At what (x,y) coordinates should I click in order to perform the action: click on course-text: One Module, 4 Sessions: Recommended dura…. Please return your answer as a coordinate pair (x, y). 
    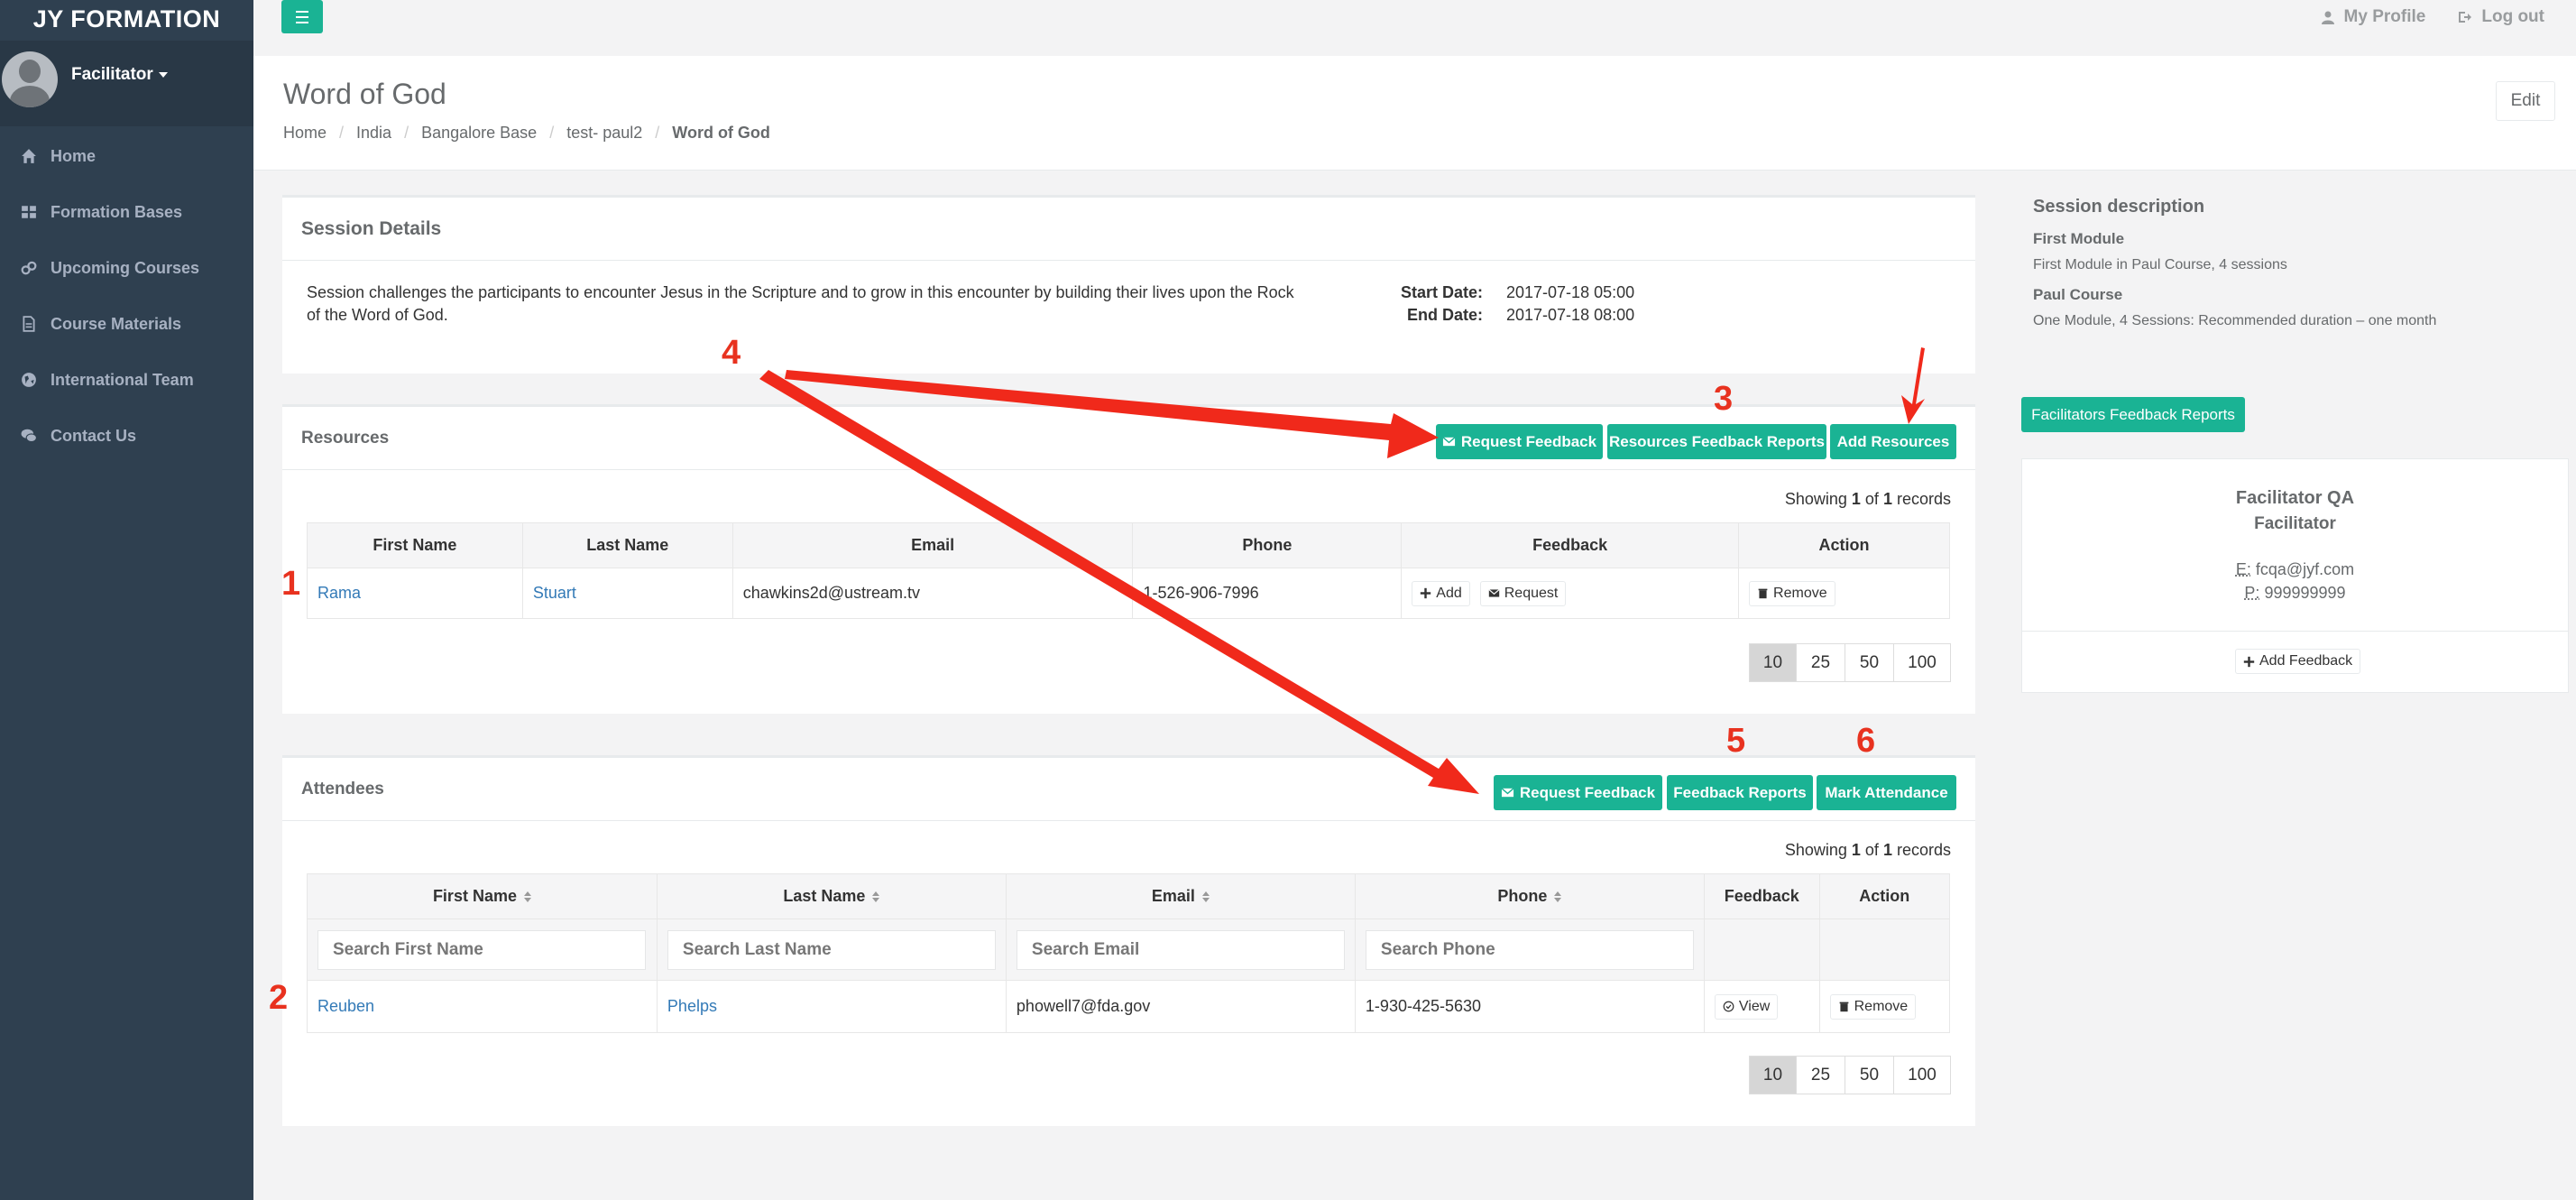
    Looking at the image, I should click on (2235, 320).